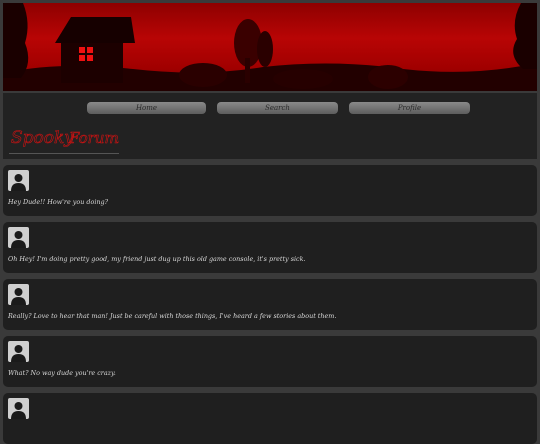 The width and height of the screenshot is (540, 444). What do you see at coordinates (270, 126) in the screenshot?
I see `forum-header: Home Search Profile Spooky Forums` at bounding box center [270, 126].